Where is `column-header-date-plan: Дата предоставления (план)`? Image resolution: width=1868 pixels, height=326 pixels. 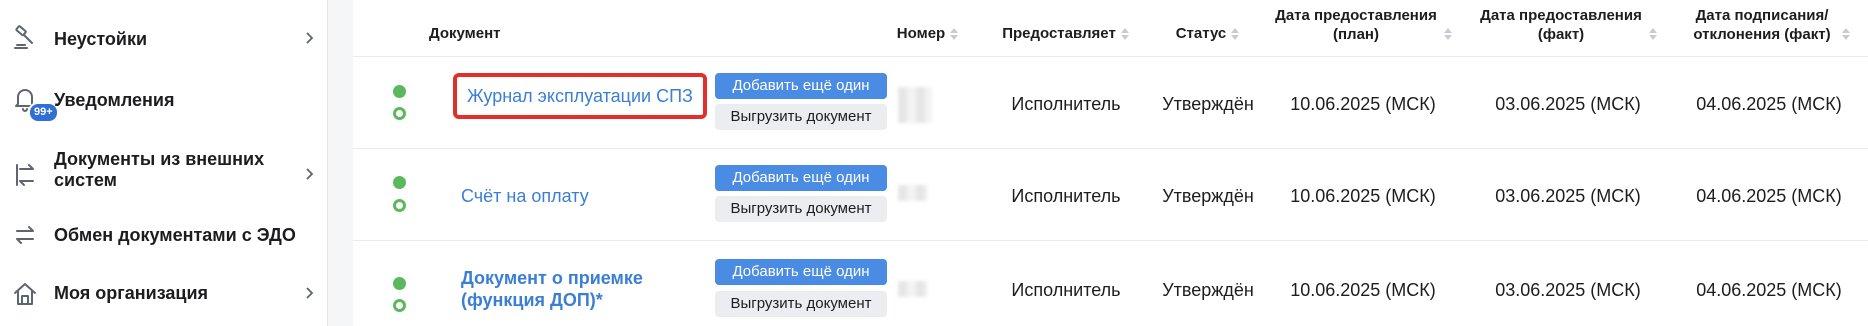
column-header-date-plan: Дата предоставления (план) is located at coordinates (1363, 25).